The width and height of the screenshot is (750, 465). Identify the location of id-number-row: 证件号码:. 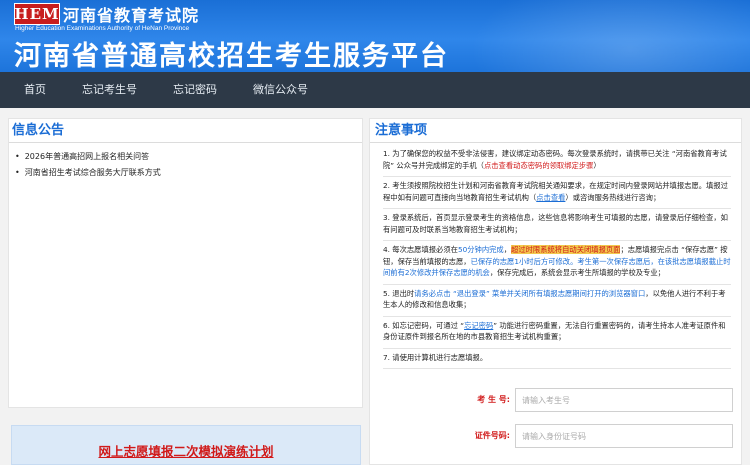
(556, 436).